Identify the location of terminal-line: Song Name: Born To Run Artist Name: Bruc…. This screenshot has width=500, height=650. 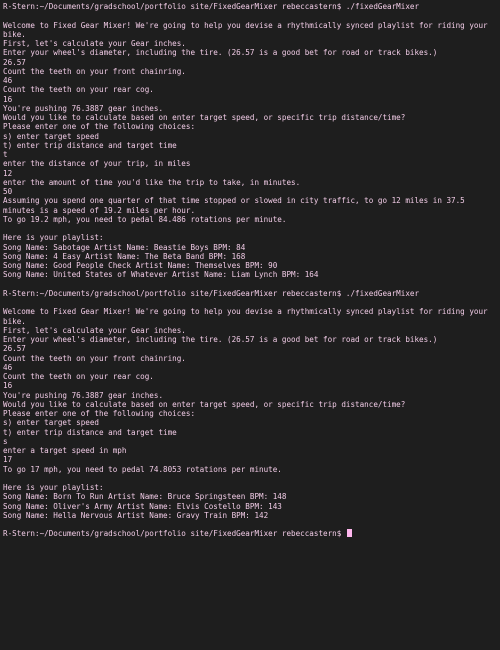
(145, 497).